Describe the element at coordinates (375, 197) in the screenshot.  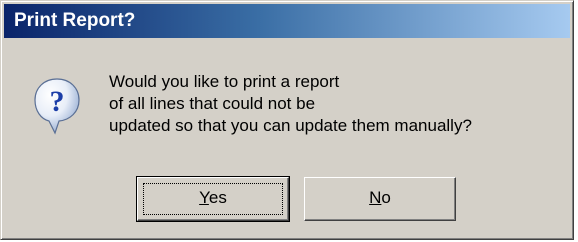
I see `no-mnemonic: N` at that location.